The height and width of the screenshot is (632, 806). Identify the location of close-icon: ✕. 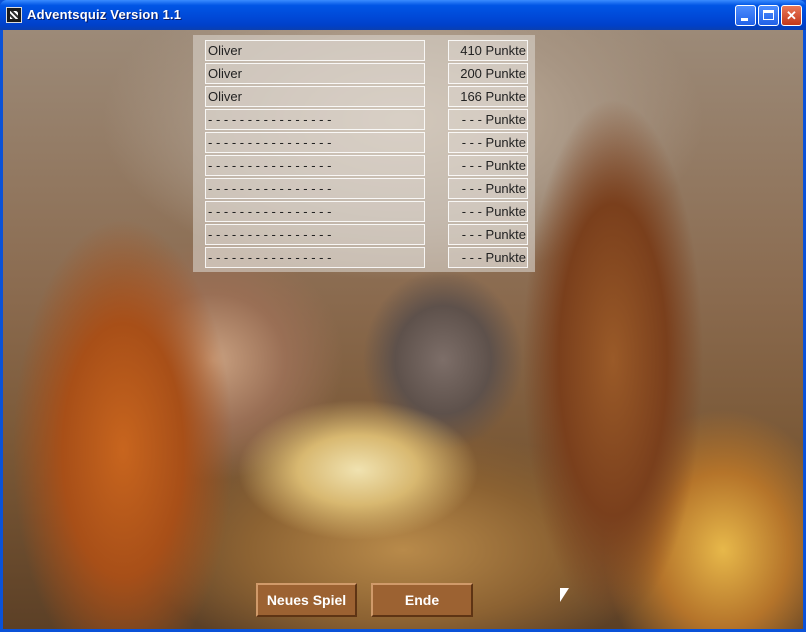
(791, 15).